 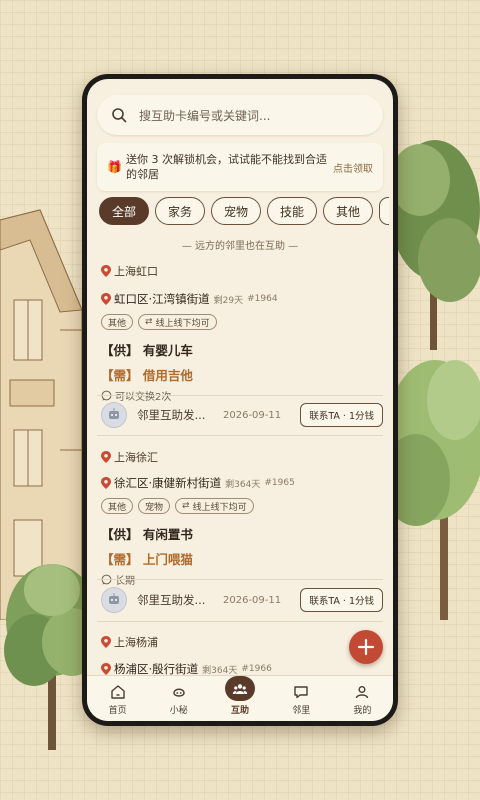 I want to click on nav-profile: 我的, so click(x=362, y=698).